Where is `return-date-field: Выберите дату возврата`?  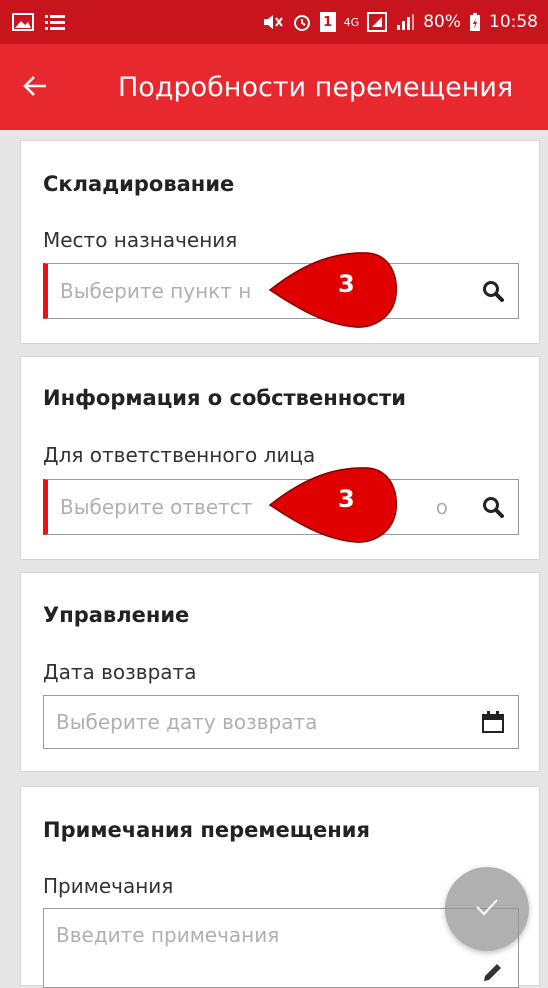 return-date-field: Выберите дату возврата is located at coordinates (281, 722).